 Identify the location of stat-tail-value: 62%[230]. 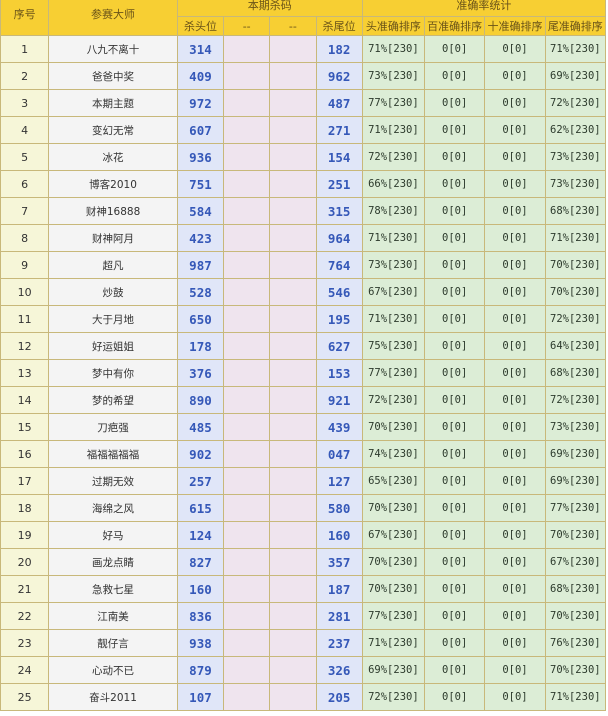
(575, 130).